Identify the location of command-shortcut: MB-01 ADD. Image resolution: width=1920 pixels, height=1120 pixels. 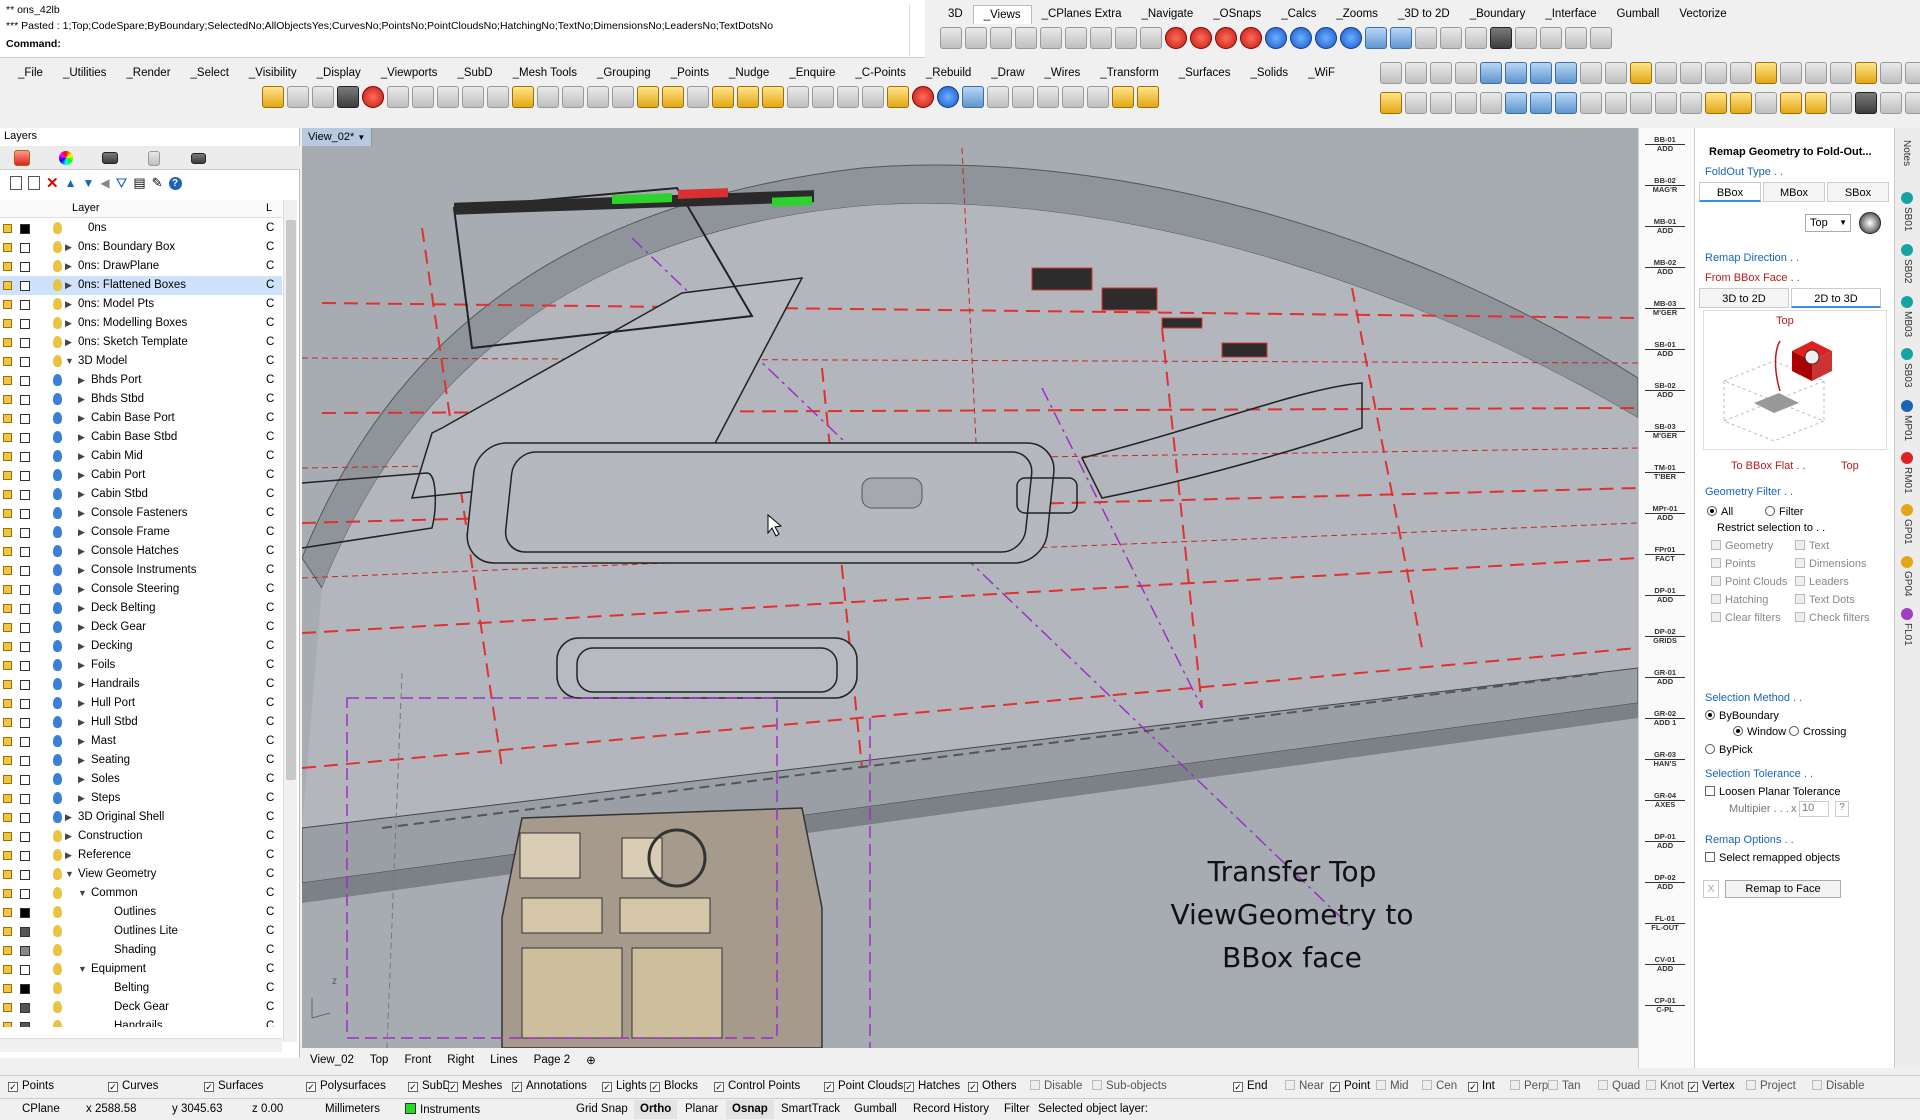
(1665, 226).